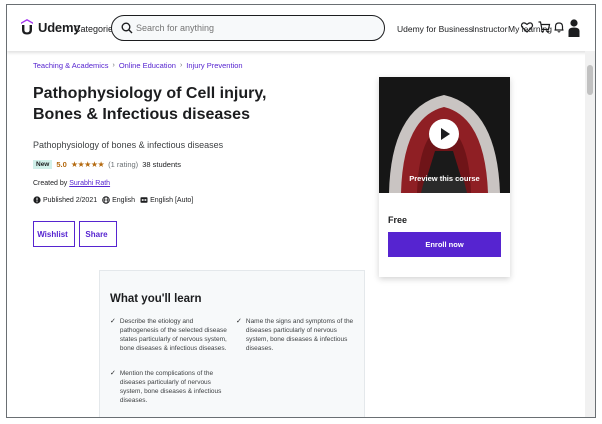  What do you see at coordinates (123, 164) in the screenshot?
I see `rating-count: (1 rating)` at bounding box center [123, 164].